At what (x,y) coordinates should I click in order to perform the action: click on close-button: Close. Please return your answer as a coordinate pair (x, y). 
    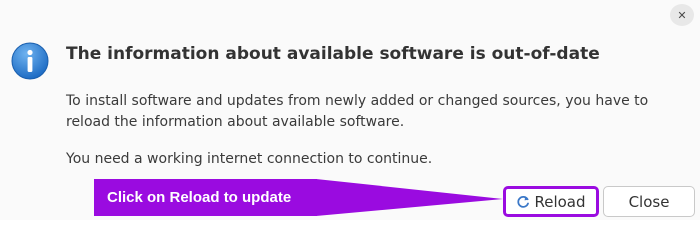
    Looking at the image, I should click on (649, 201).